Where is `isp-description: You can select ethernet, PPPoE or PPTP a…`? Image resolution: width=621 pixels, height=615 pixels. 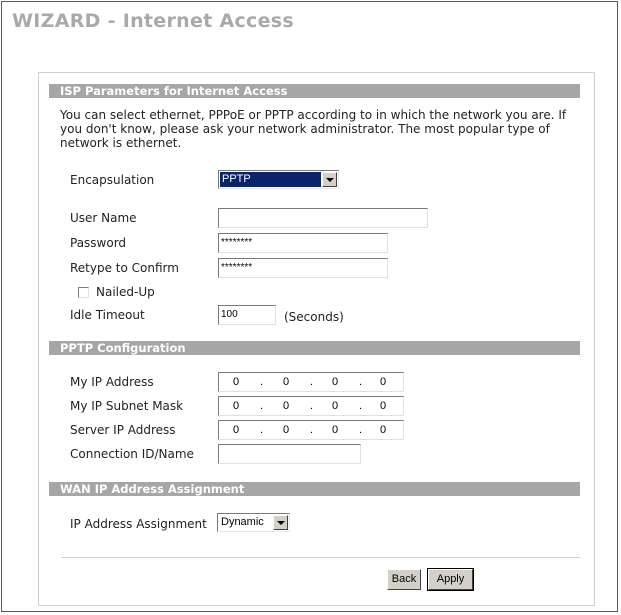
isp-description: You can select ethernet, PPPoE or PPTP a… is located at coordinates (313, 129).